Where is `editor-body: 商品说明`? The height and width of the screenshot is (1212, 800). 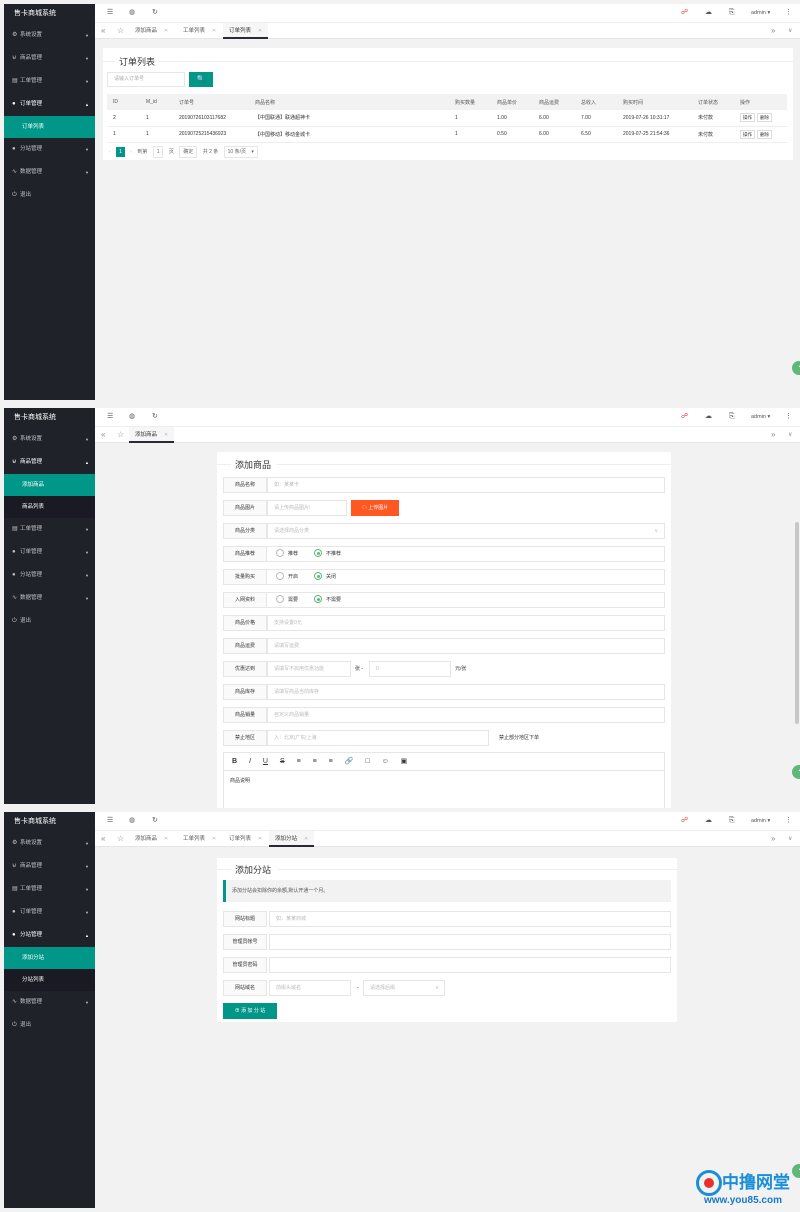 editor-body: 商品说明 is located at coordinates (444, 780).